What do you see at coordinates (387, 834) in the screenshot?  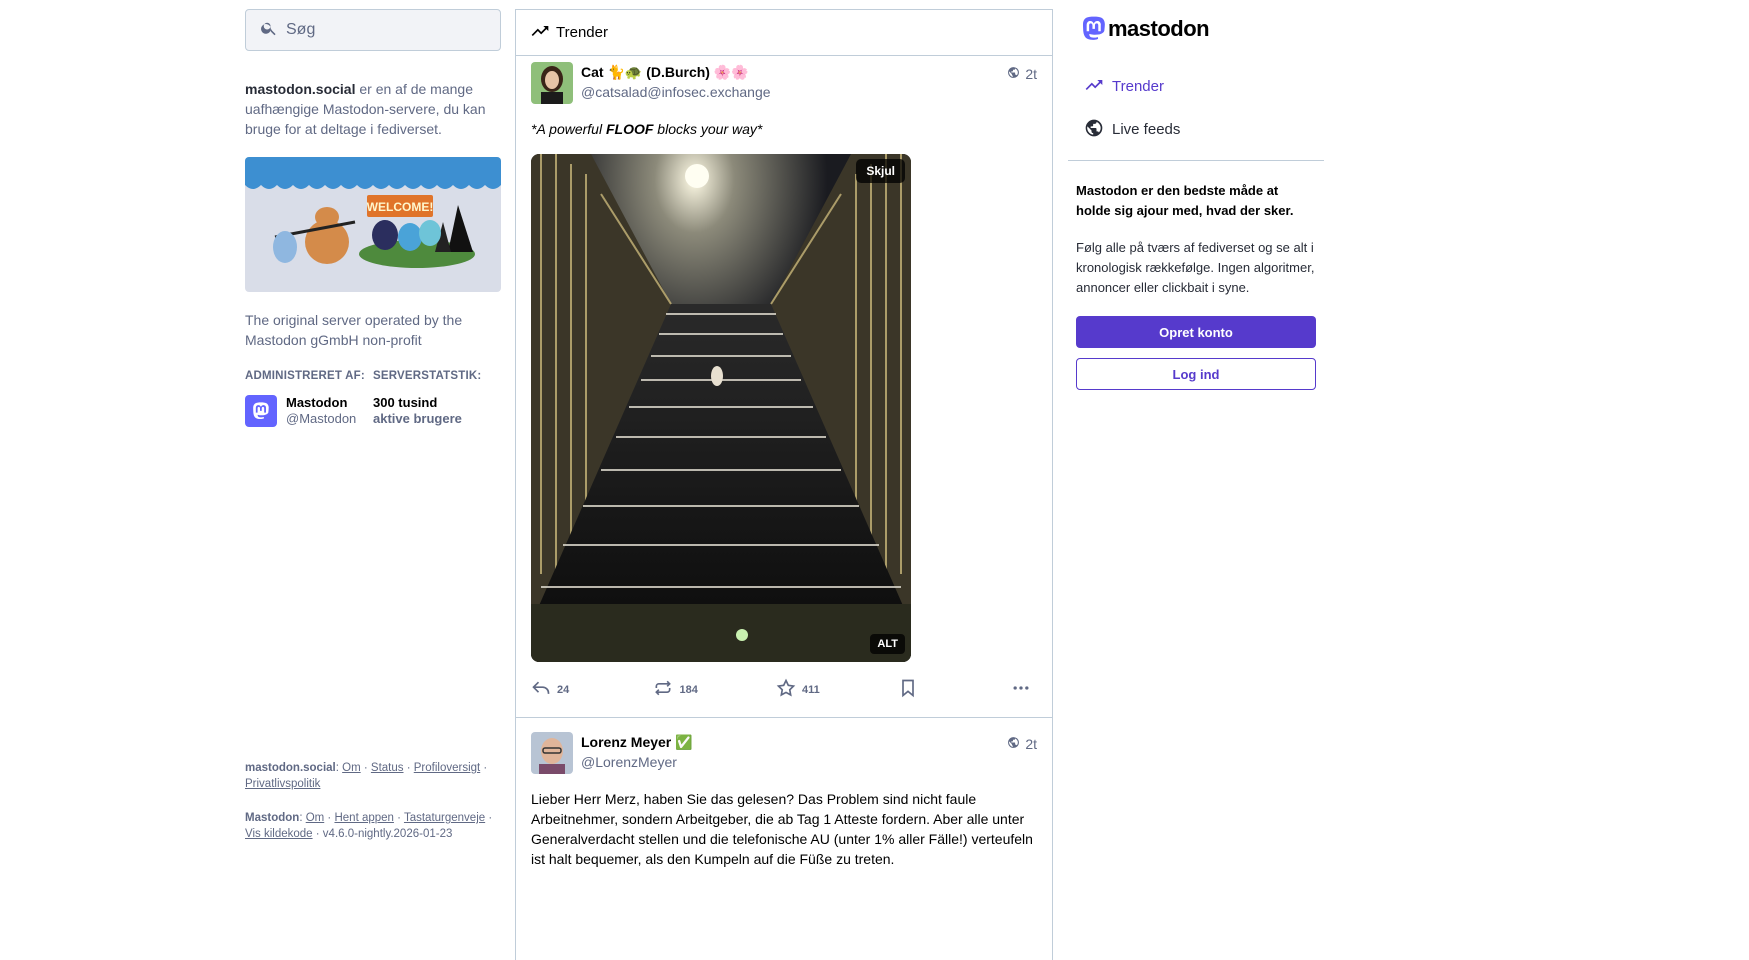 I see `footer-version: v4.6.0-nightly.2026-01-23` at bounding box center [387, 834].